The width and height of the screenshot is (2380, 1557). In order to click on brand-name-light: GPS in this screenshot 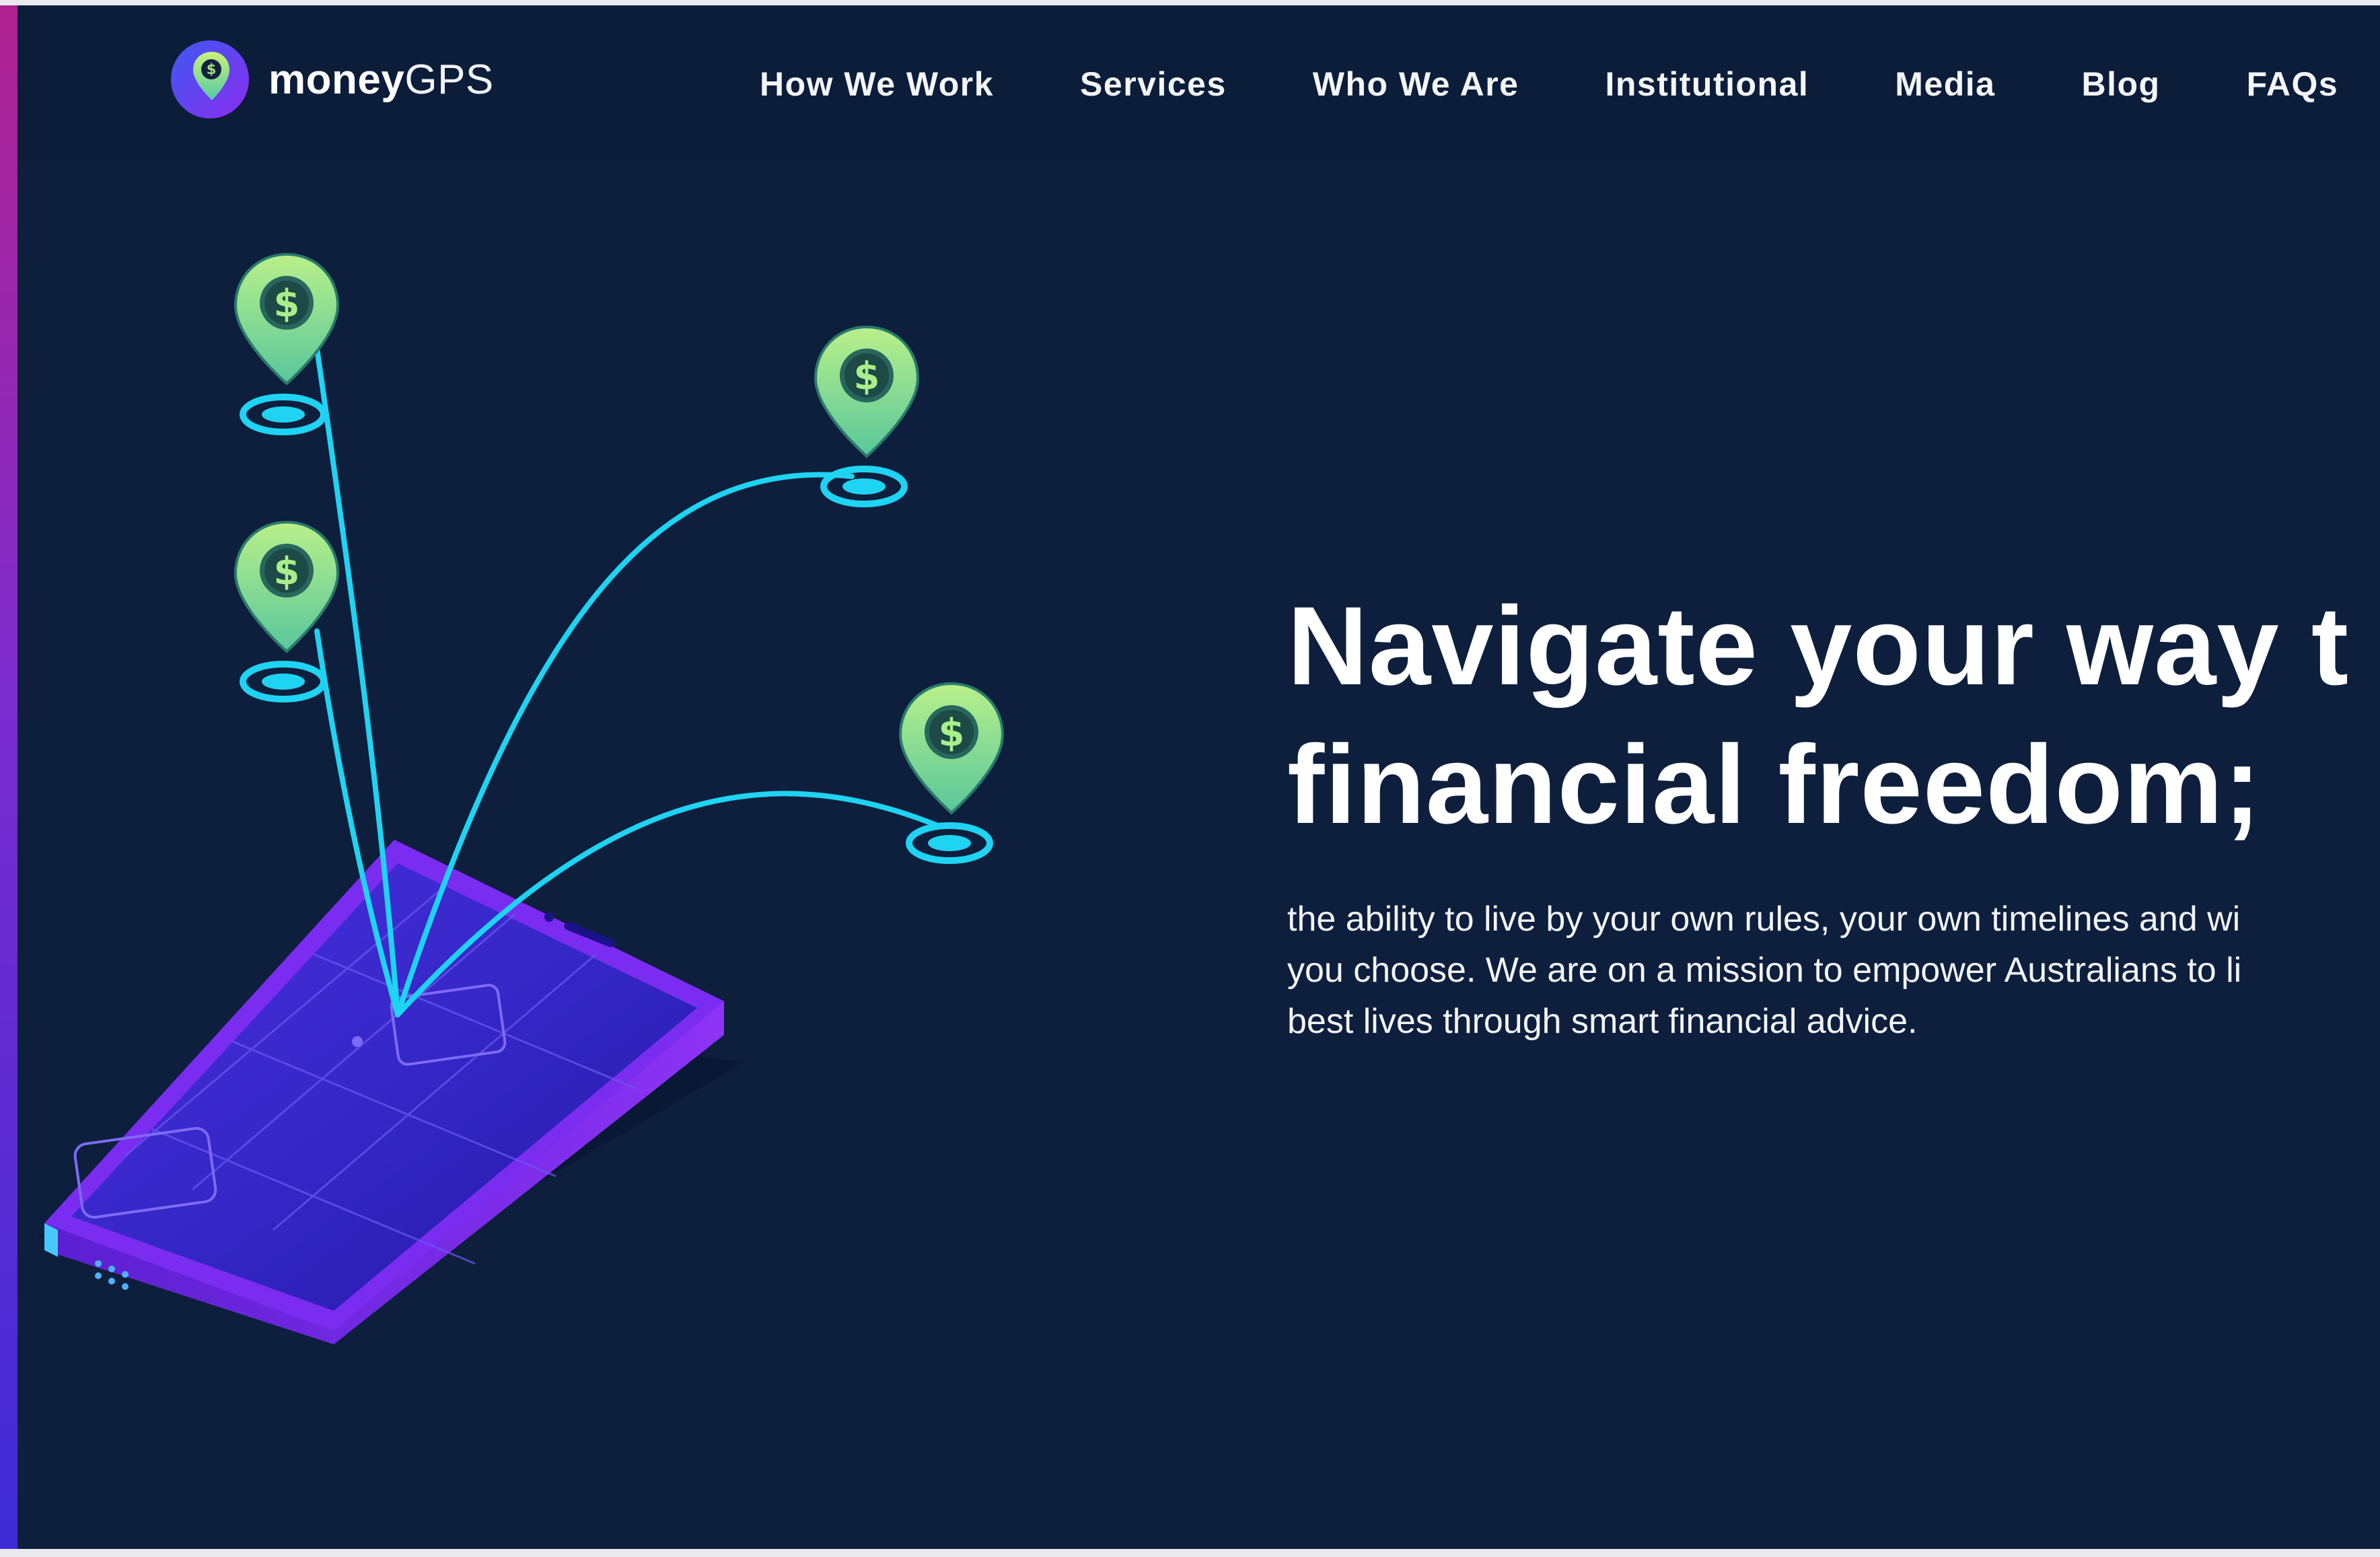, I will do `click(449, 80)`.